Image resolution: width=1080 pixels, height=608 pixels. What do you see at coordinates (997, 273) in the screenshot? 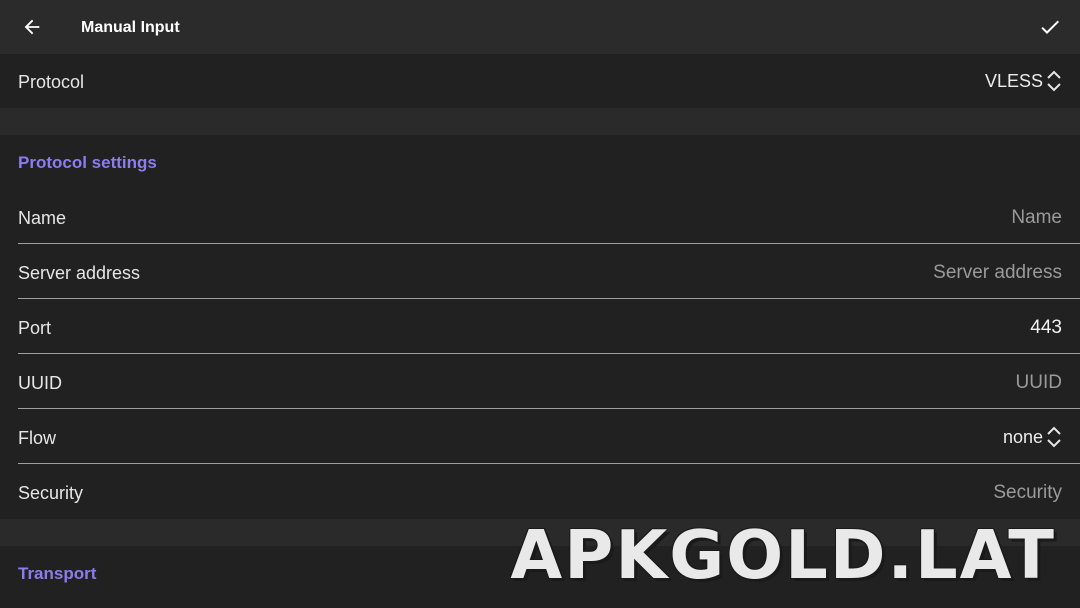
I see `server-address-input: Server address` at bounding box center [997, 273].